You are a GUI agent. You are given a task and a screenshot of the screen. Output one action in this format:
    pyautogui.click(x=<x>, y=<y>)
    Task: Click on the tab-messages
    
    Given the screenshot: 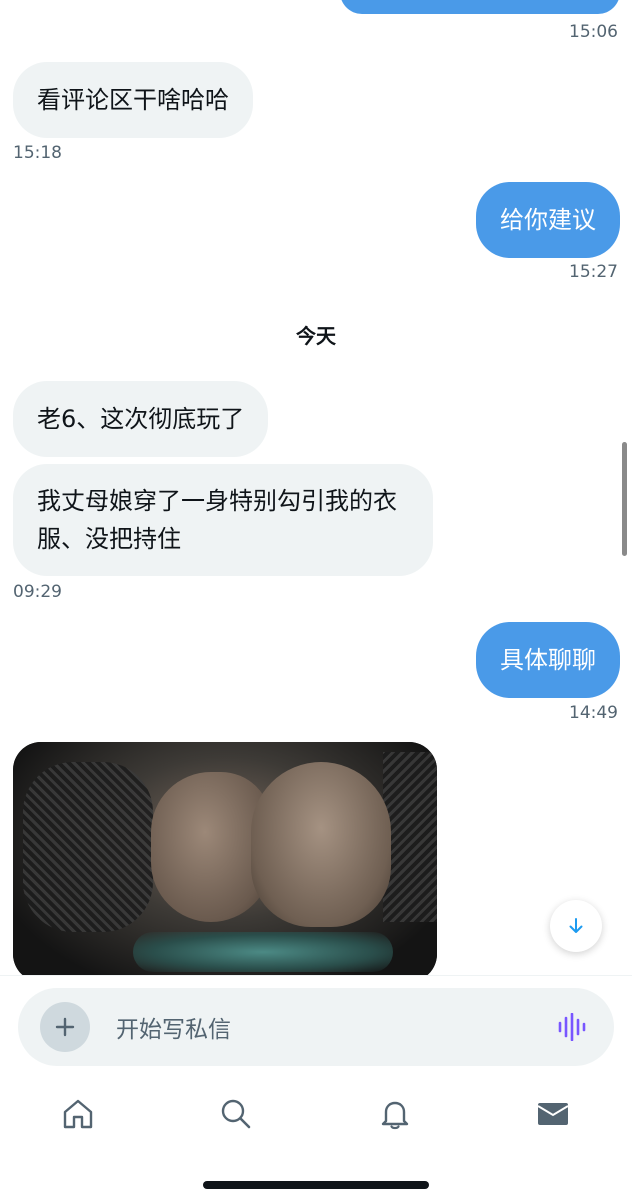 What is the action you would take?
    pyautogui.click(x=553, y=1114)
    